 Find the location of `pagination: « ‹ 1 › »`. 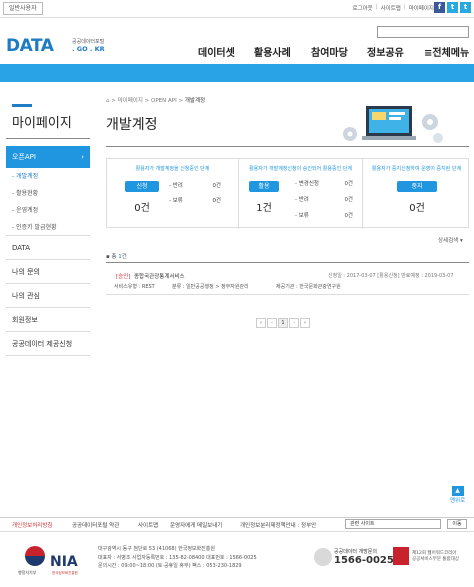

pagination: « ‹ 1 › » is located at coordinates (283, 323).